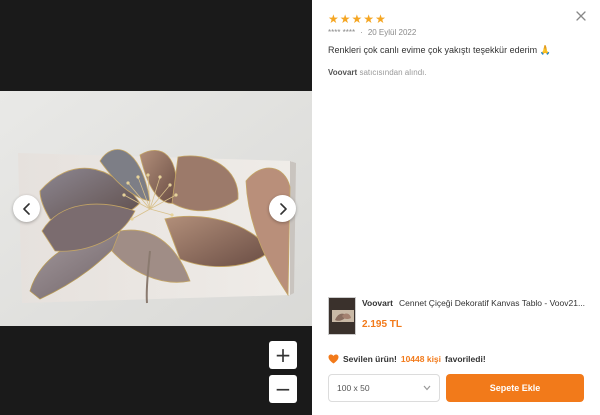 The height and width of the screenshot is (415, 600). I want to click on add-to-cart-button: Sepete Ekle, so click(515, 388).